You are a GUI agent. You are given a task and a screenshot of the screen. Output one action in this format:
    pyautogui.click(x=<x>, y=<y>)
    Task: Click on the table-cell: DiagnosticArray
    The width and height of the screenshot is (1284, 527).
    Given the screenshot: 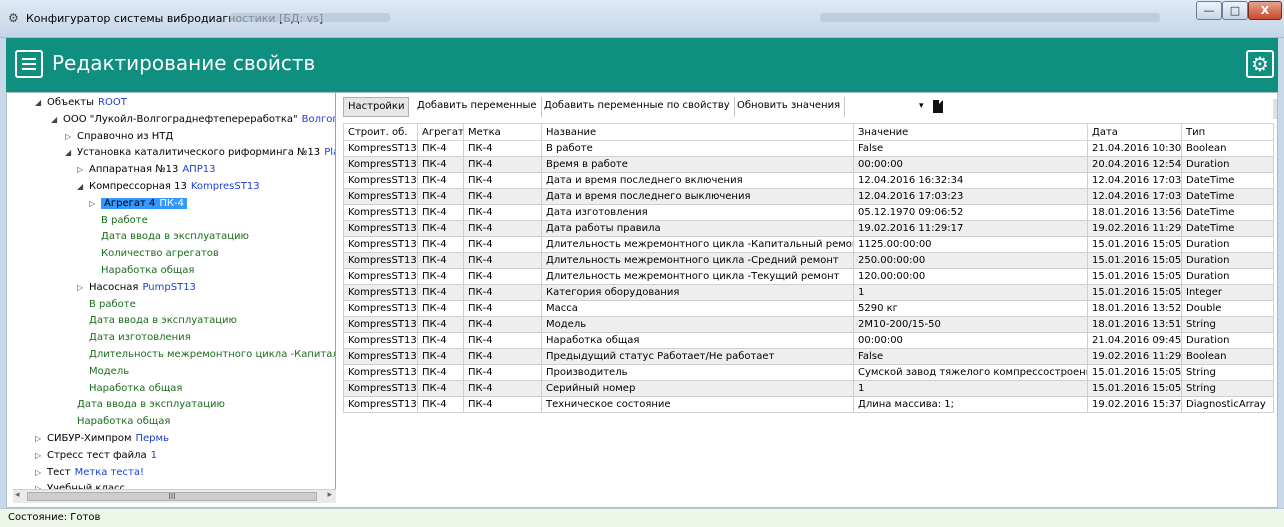 What is the action you would take?
    pyautogui.click(x=1227, y=404)
    